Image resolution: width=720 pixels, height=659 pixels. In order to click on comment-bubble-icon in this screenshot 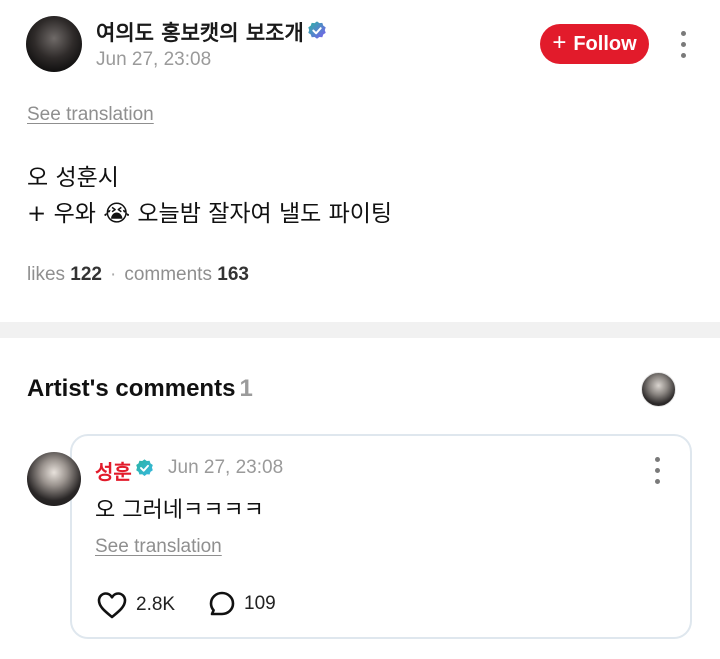, I will do `click(222, 603)`.